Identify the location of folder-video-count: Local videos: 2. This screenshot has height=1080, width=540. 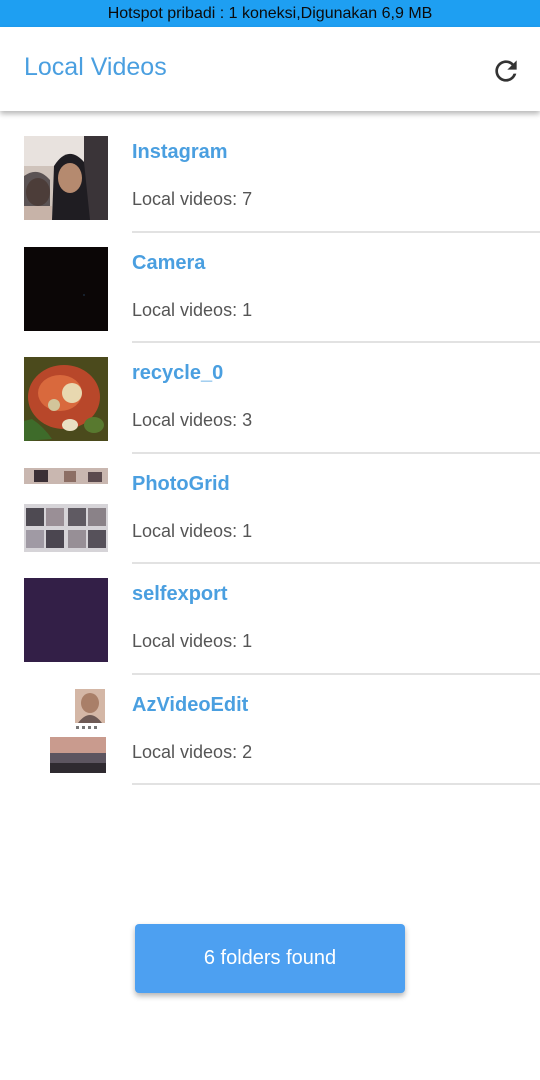
(192, 751).